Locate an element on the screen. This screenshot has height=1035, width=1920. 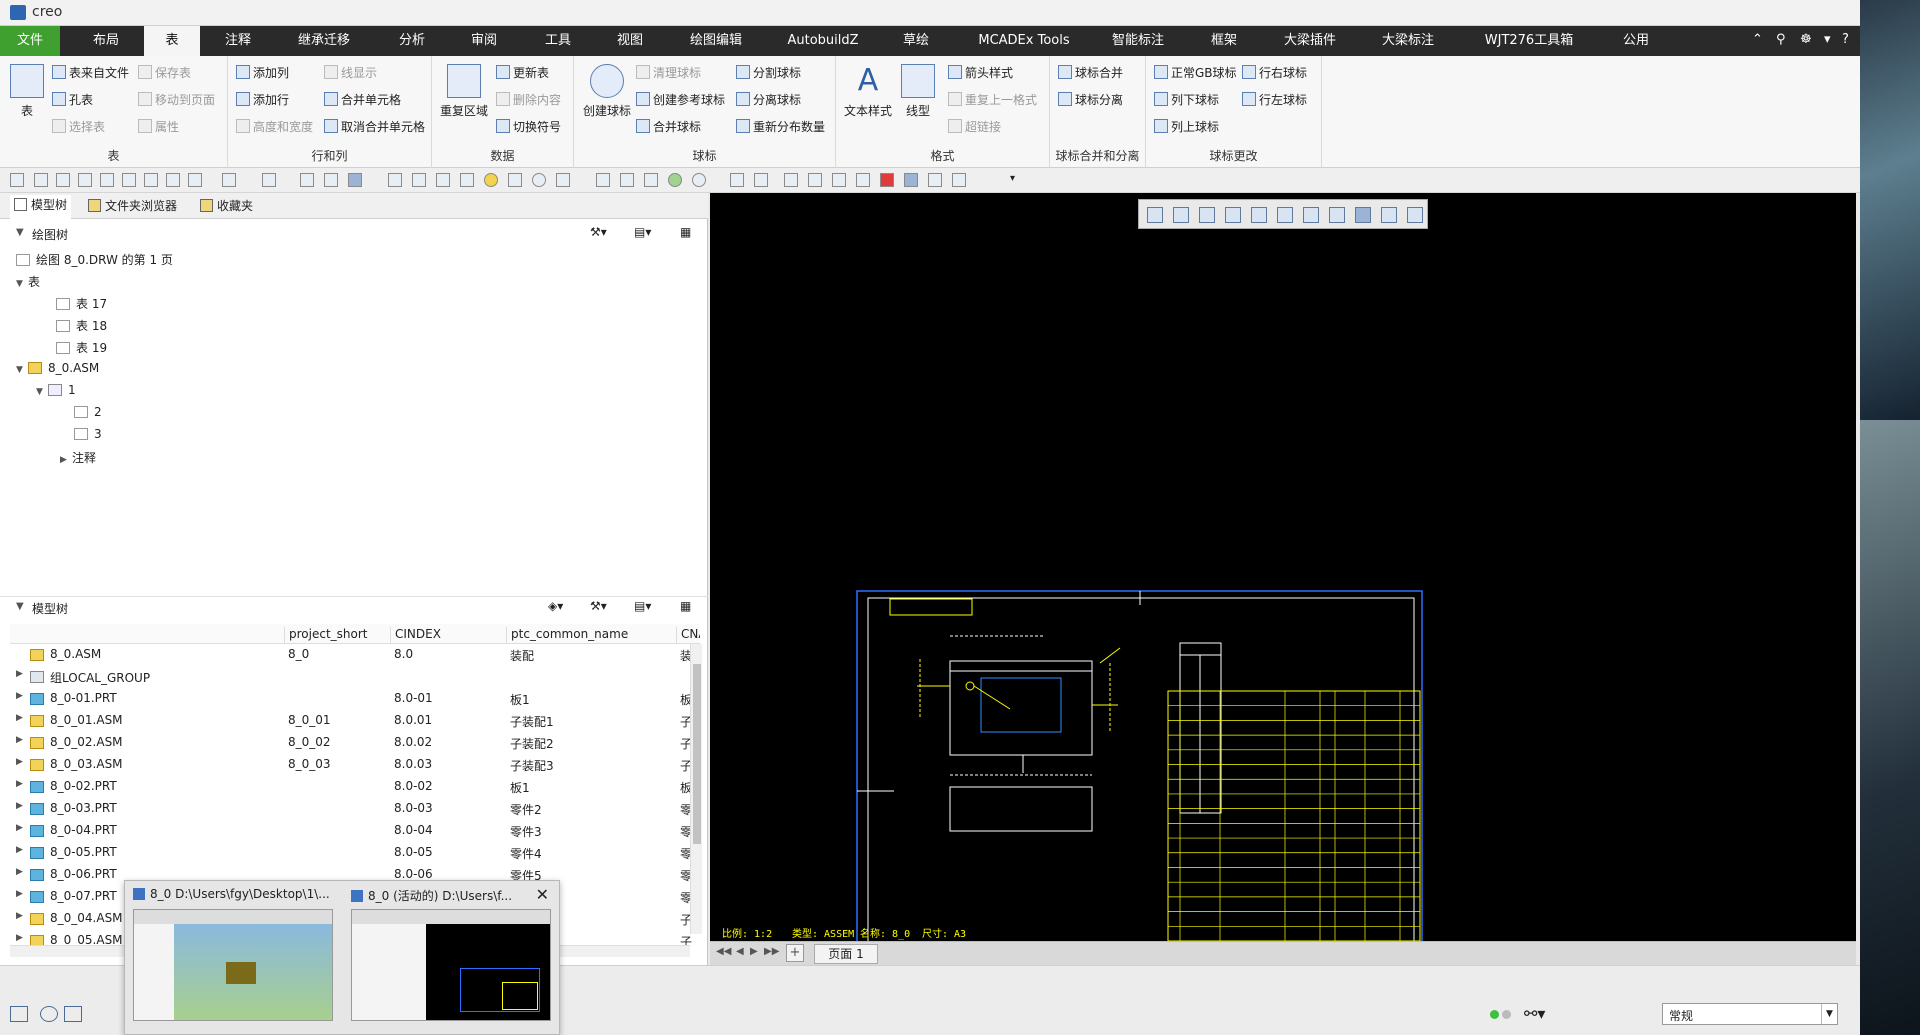
column-common-name: ptc_common_name is located at coordinates (591, 635).